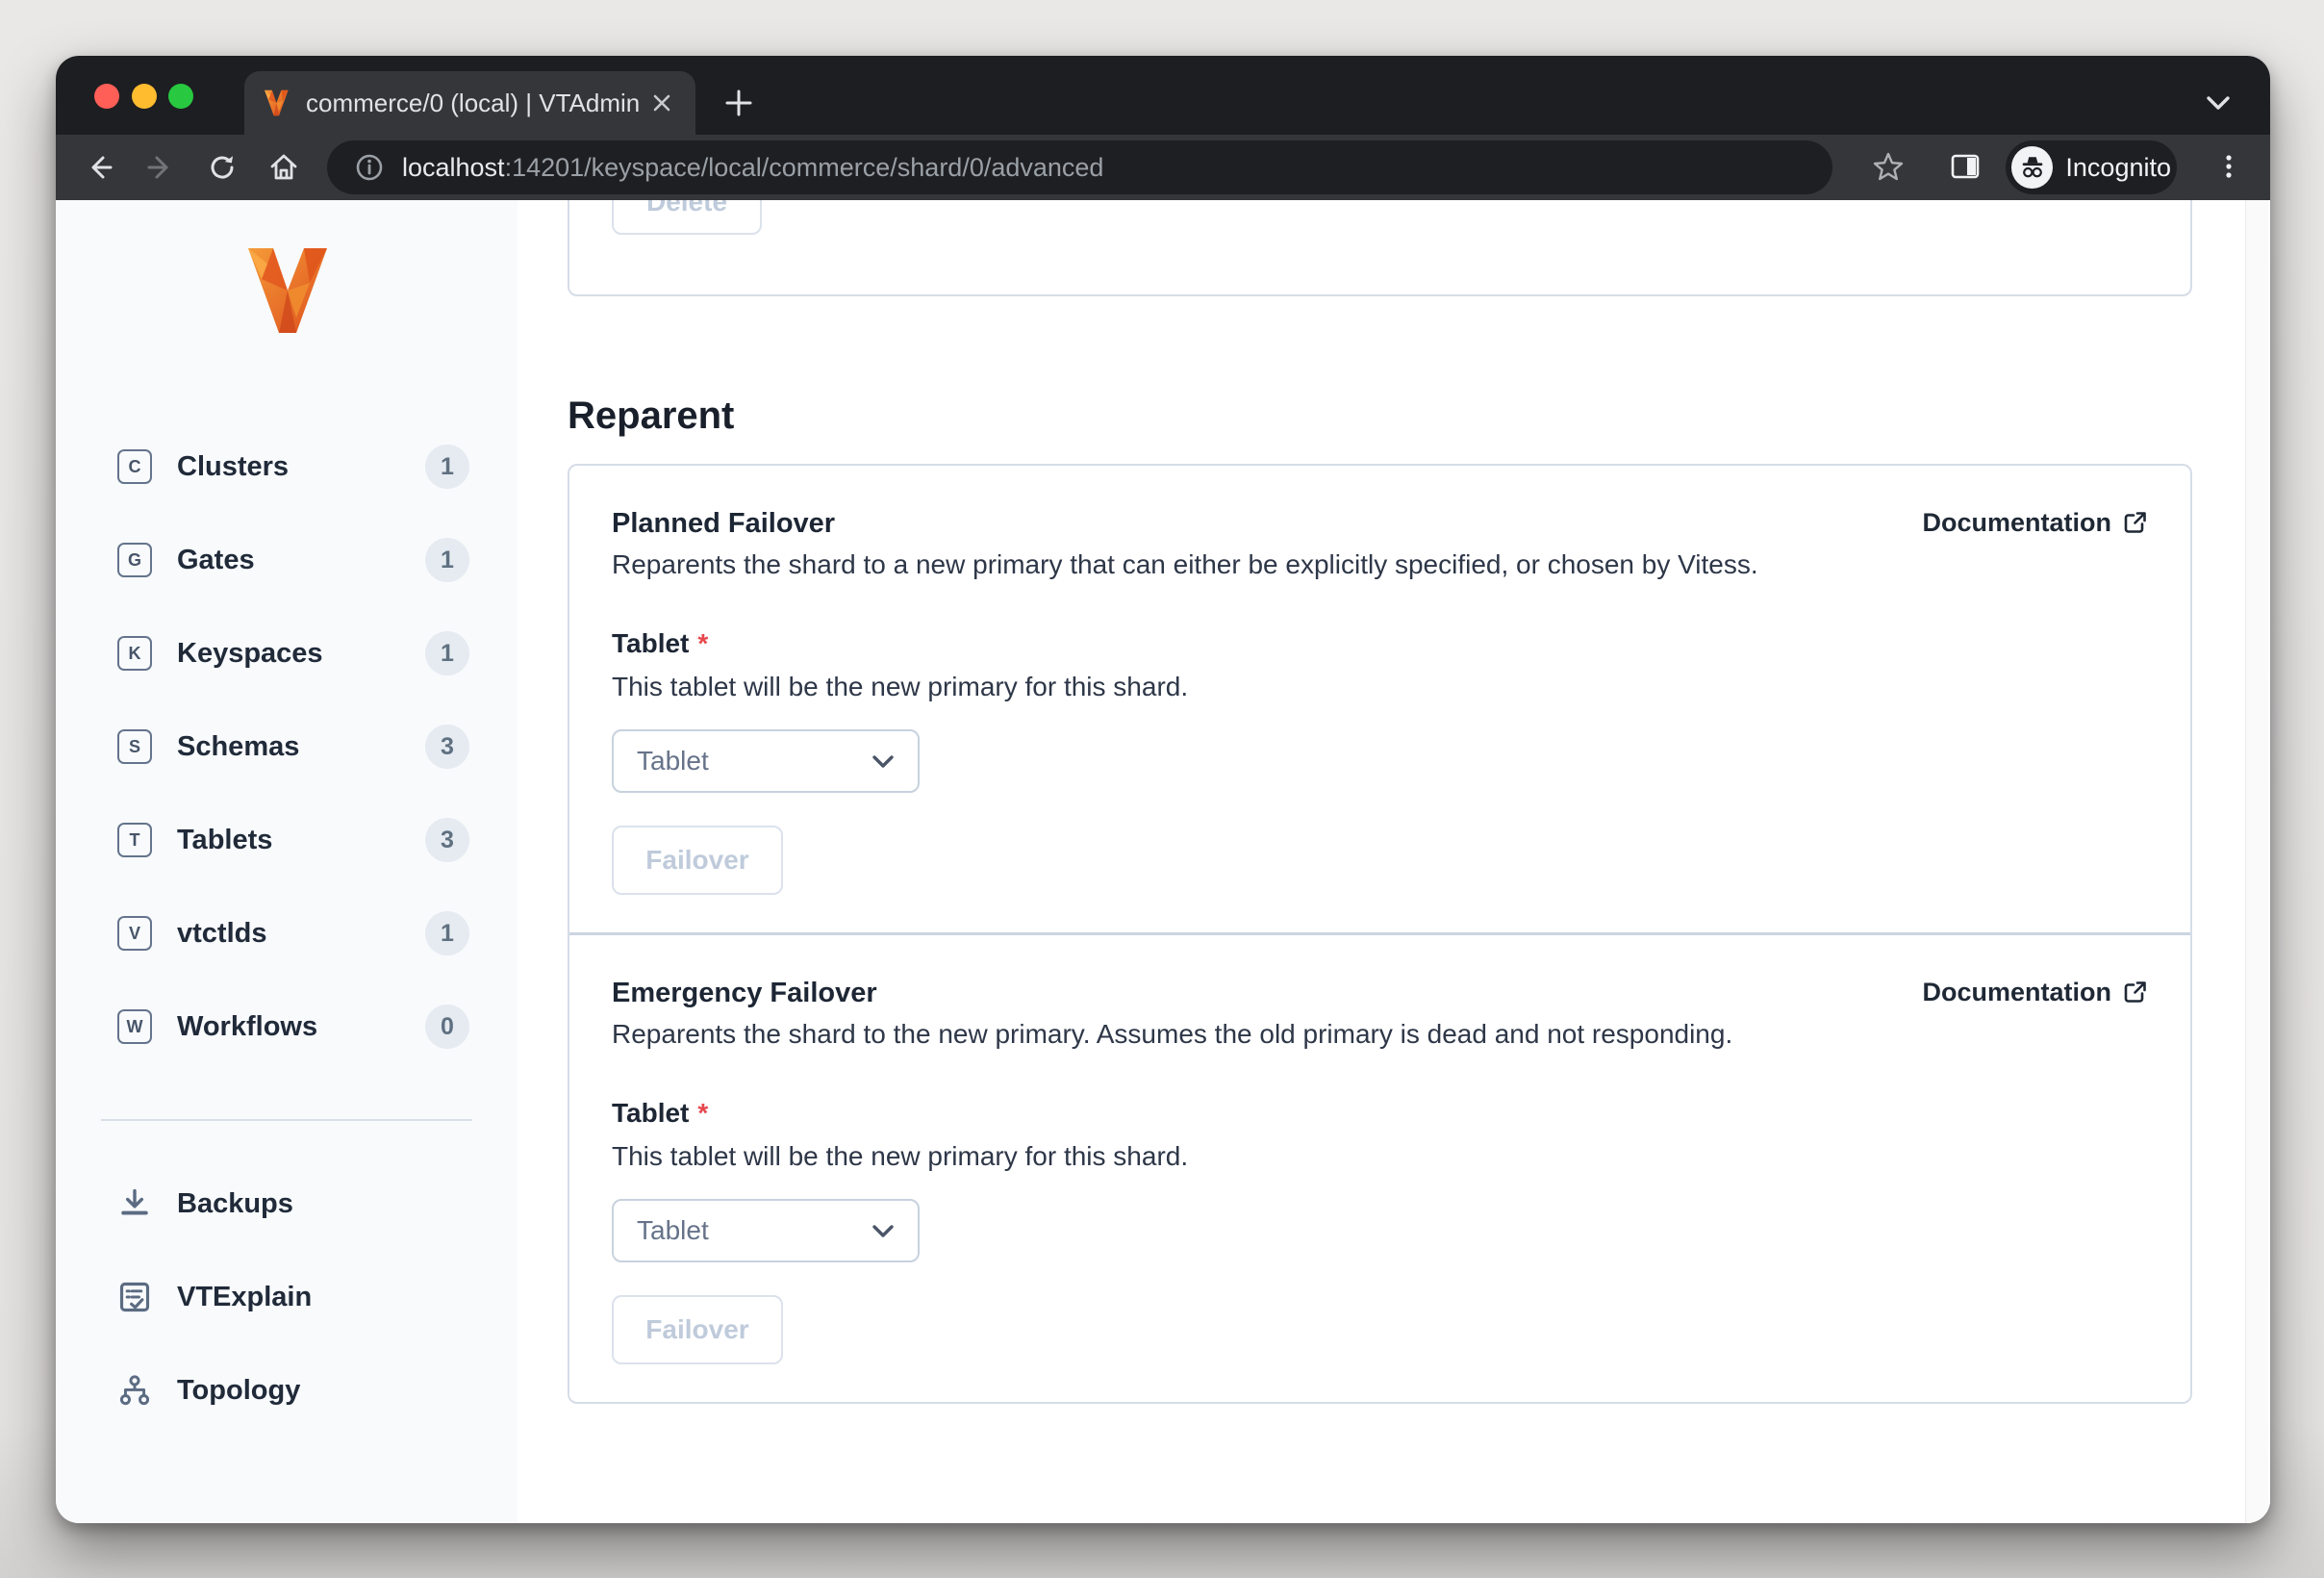 The height and width of the screenshot is (1578, 2324). I want to click on url-host: localhost, so click(453, 167).